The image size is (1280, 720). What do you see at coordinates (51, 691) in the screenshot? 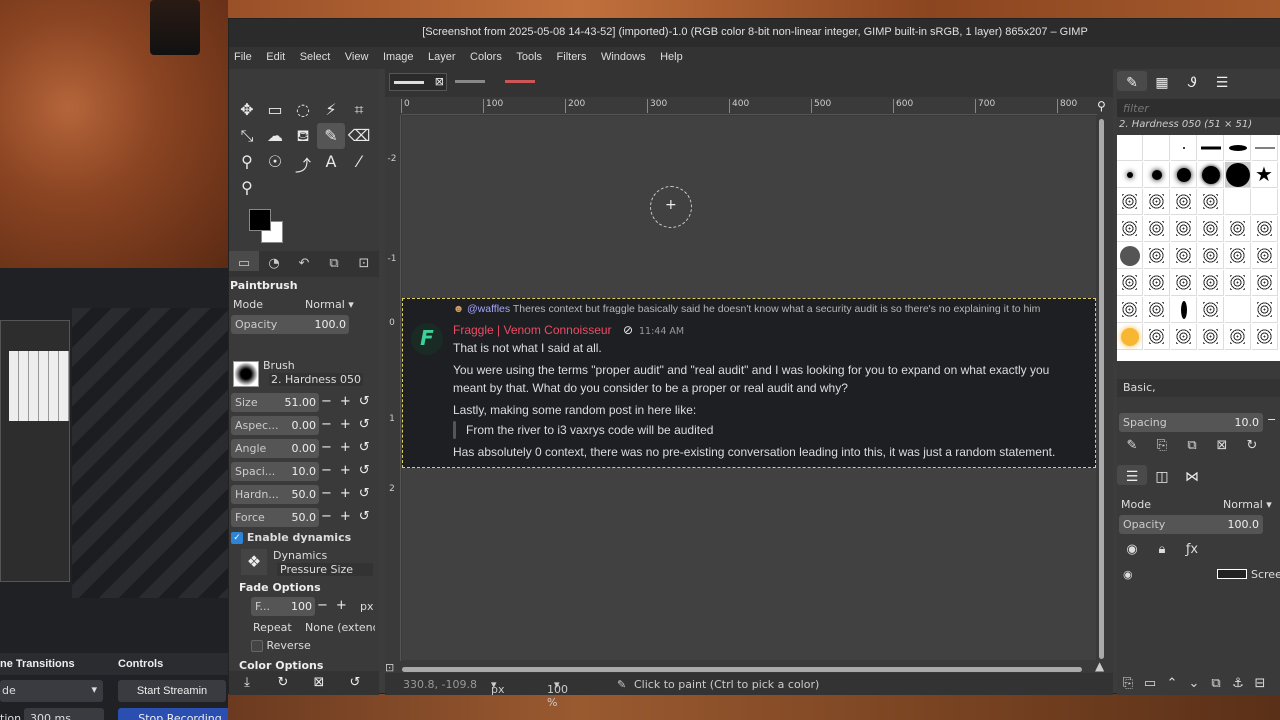
I see `obs-transition-select: de ▾` at bounding box center [51, 691].